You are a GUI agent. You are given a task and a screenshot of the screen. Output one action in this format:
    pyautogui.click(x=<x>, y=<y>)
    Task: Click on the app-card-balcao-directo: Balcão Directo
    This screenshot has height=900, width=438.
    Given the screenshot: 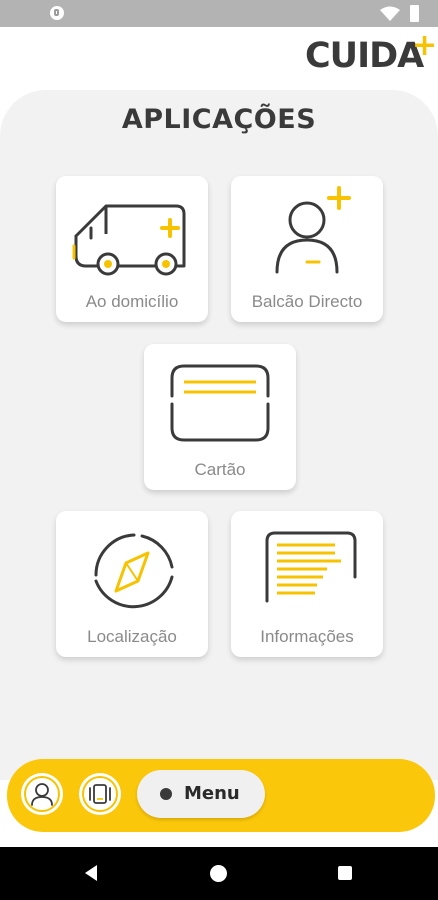 What is the action you would take?
    pyautogui.click(x=307, y=249)
    